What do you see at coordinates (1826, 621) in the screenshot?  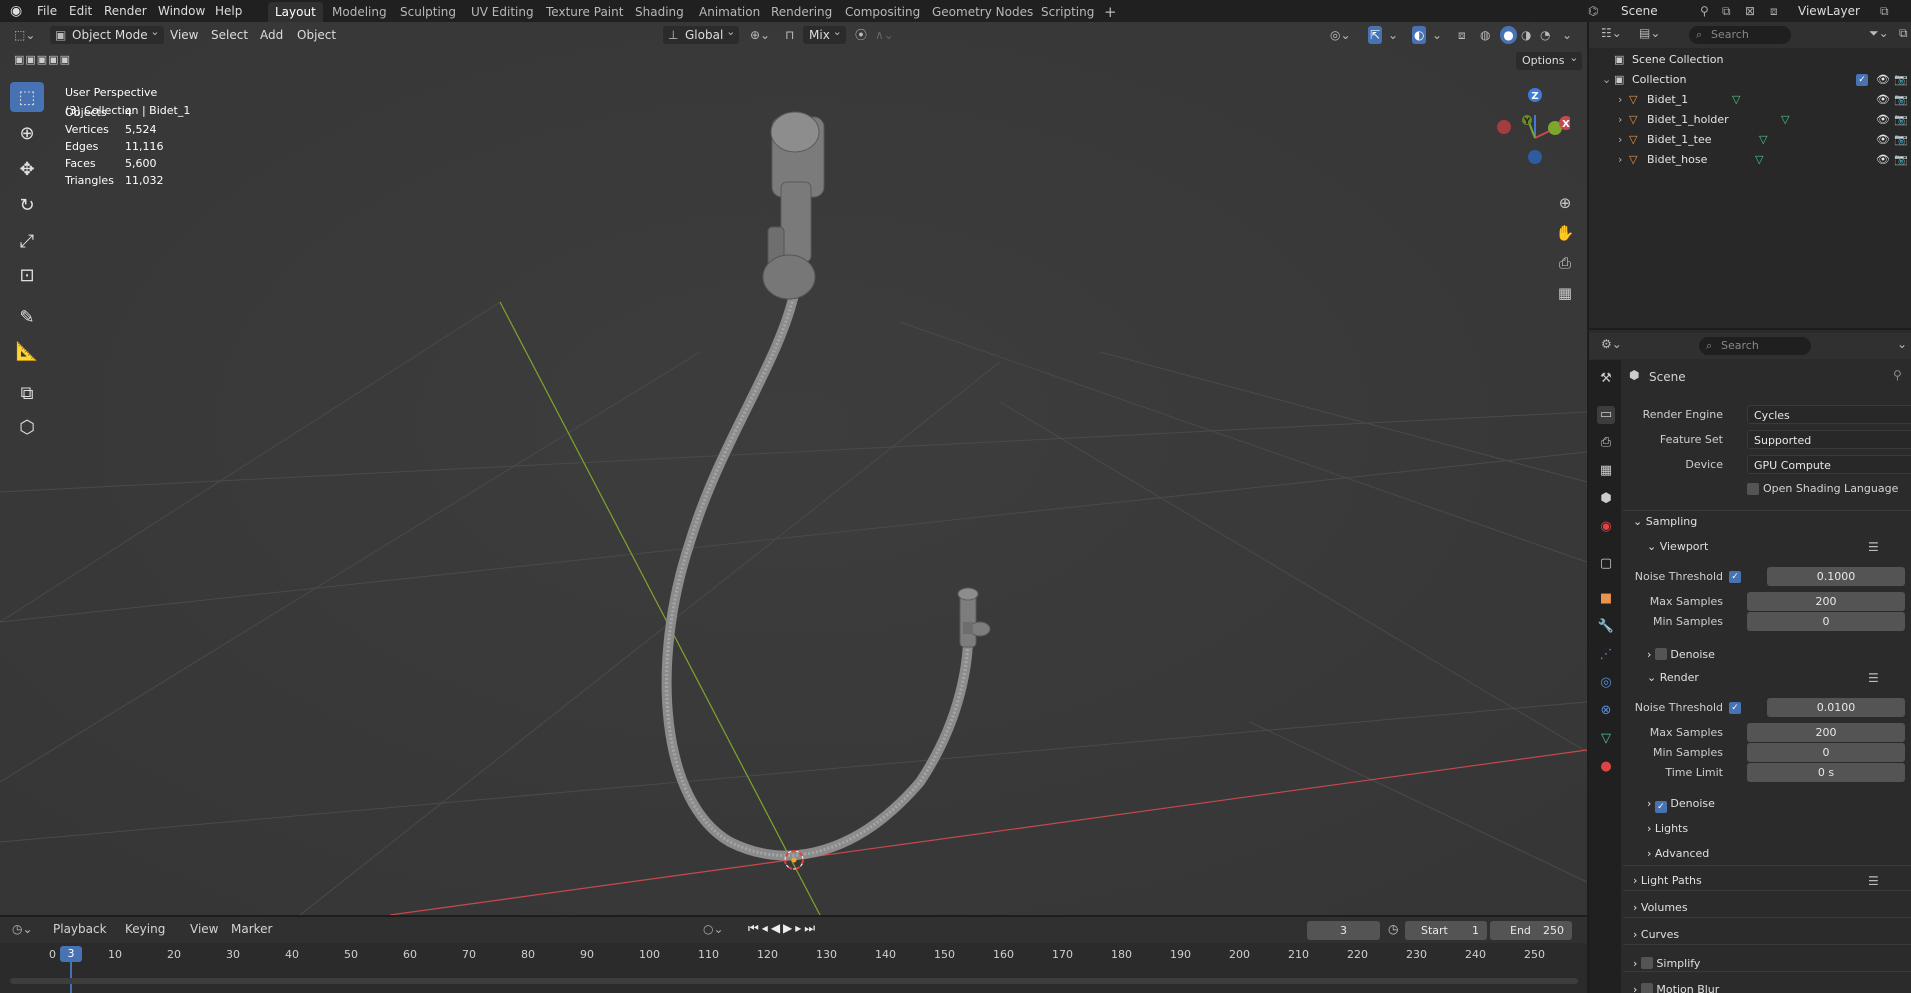 I see `vp-min-samples-field: 0` at bounding box center [1826, 621].